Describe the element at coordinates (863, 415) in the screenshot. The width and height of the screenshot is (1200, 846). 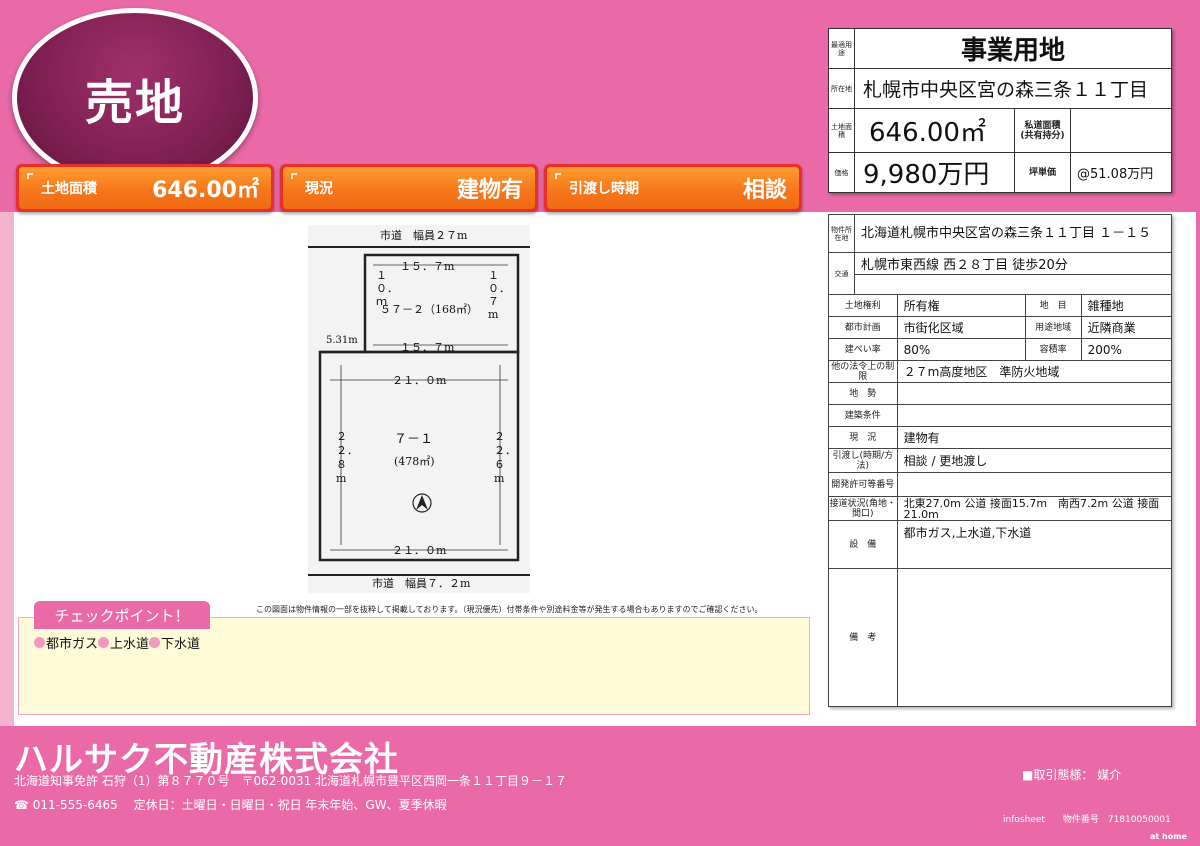
I see `building-cond-label: 建築条件` at that location.